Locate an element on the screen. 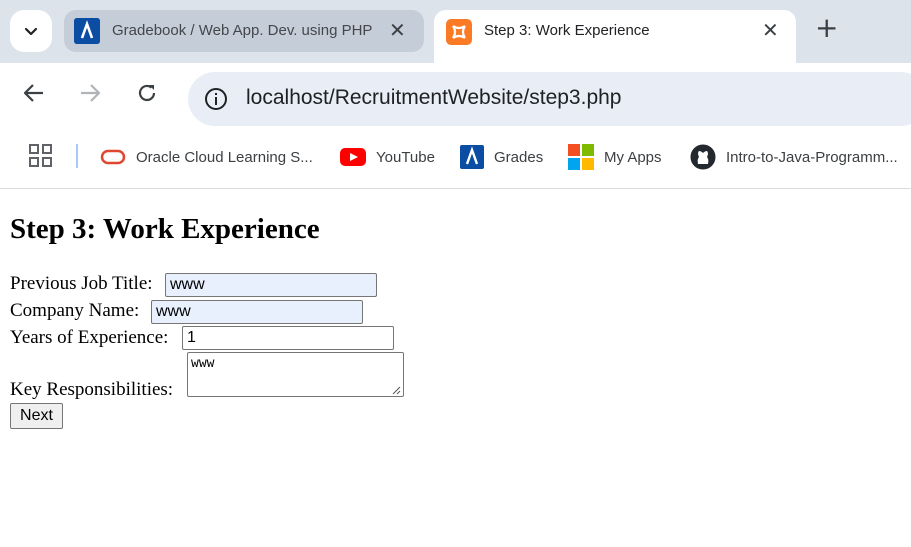 This screenshot has height=547, width=911. job-title-label: Previous Job Title: is located at coordinates (81, 283).